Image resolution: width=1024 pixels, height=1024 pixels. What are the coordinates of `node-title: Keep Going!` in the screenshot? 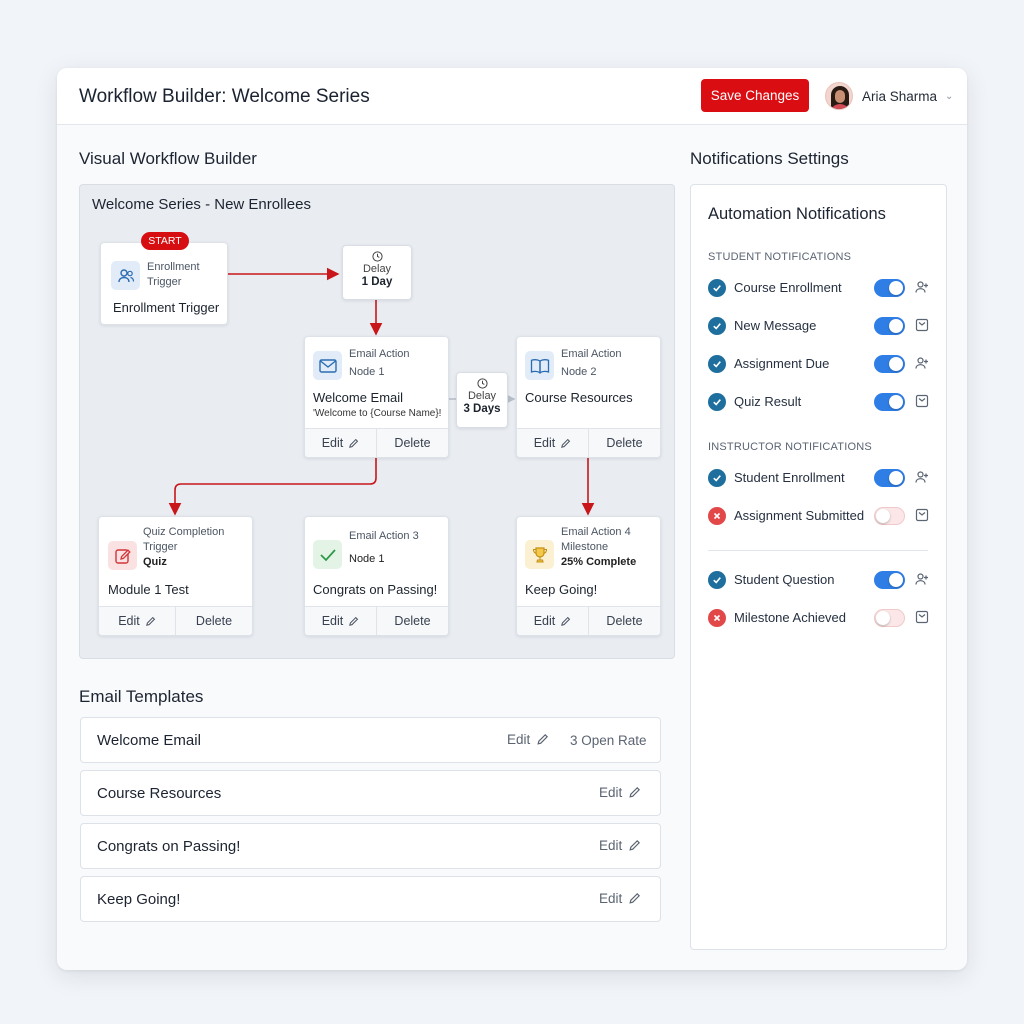 It's located at (561, 589).